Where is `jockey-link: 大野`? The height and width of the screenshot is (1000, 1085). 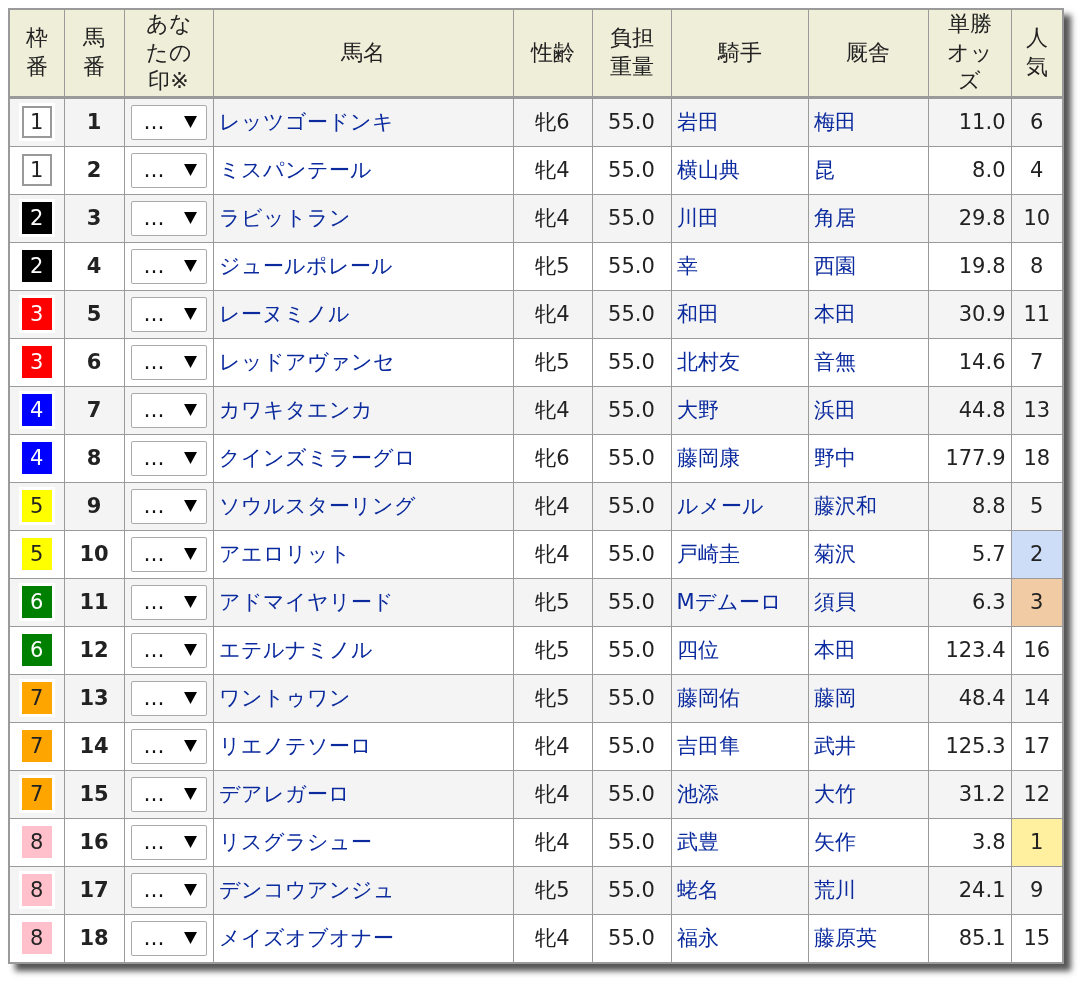 jockey-link: 大野 is located at coordinates (697, 410).